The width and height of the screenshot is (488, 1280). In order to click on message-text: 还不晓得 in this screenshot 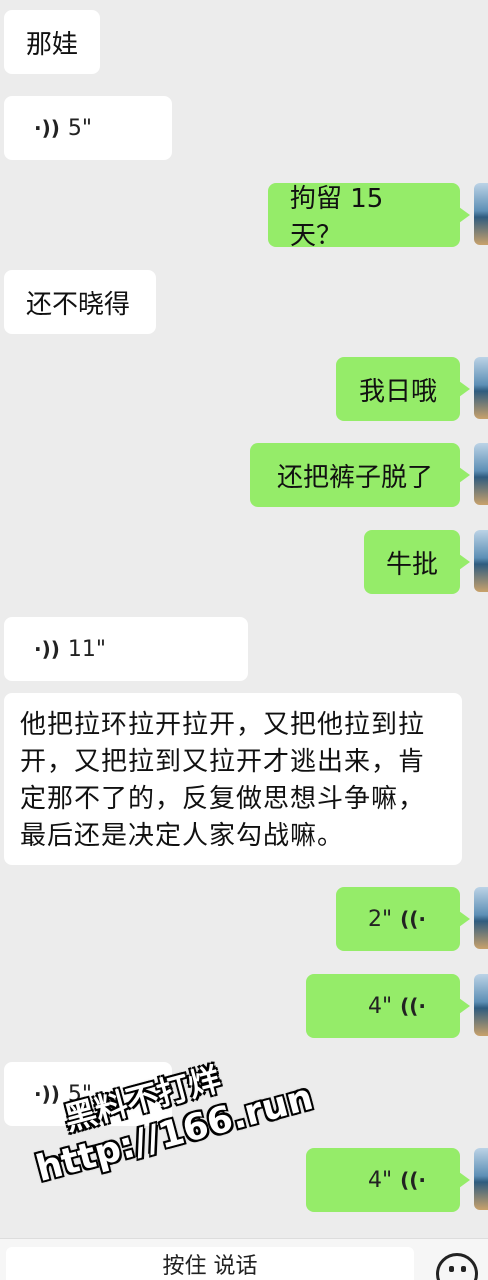, I will do `click(78, 304)`.